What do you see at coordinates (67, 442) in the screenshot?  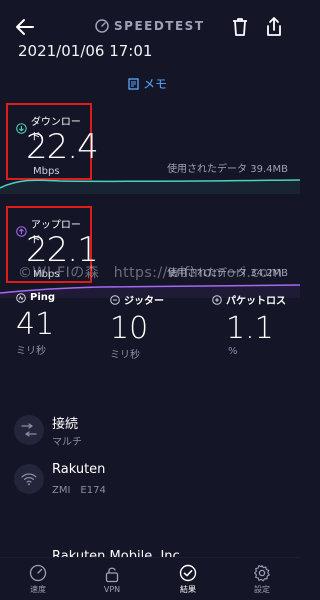 I see `connection-type: マルチ` at bounding box center [67, 442].